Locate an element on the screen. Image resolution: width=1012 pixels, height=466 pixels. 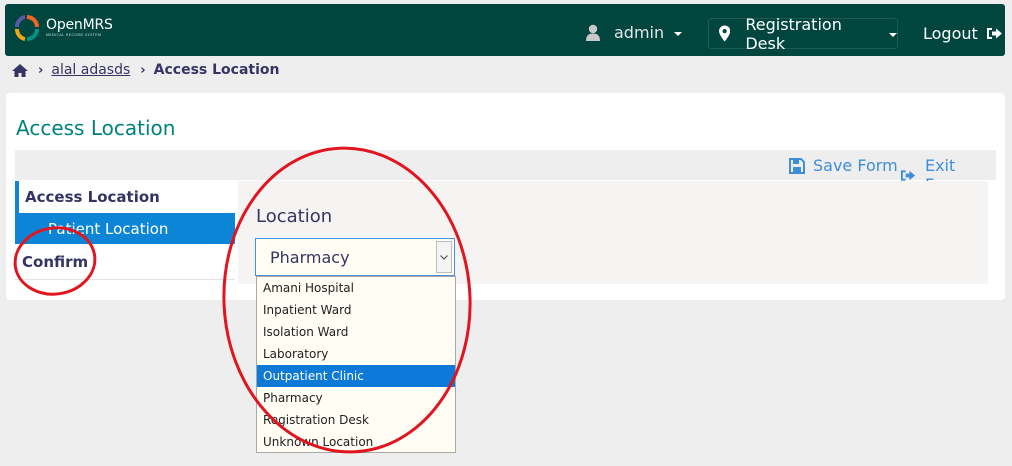
home-icon is located at coordinates (20, 70).